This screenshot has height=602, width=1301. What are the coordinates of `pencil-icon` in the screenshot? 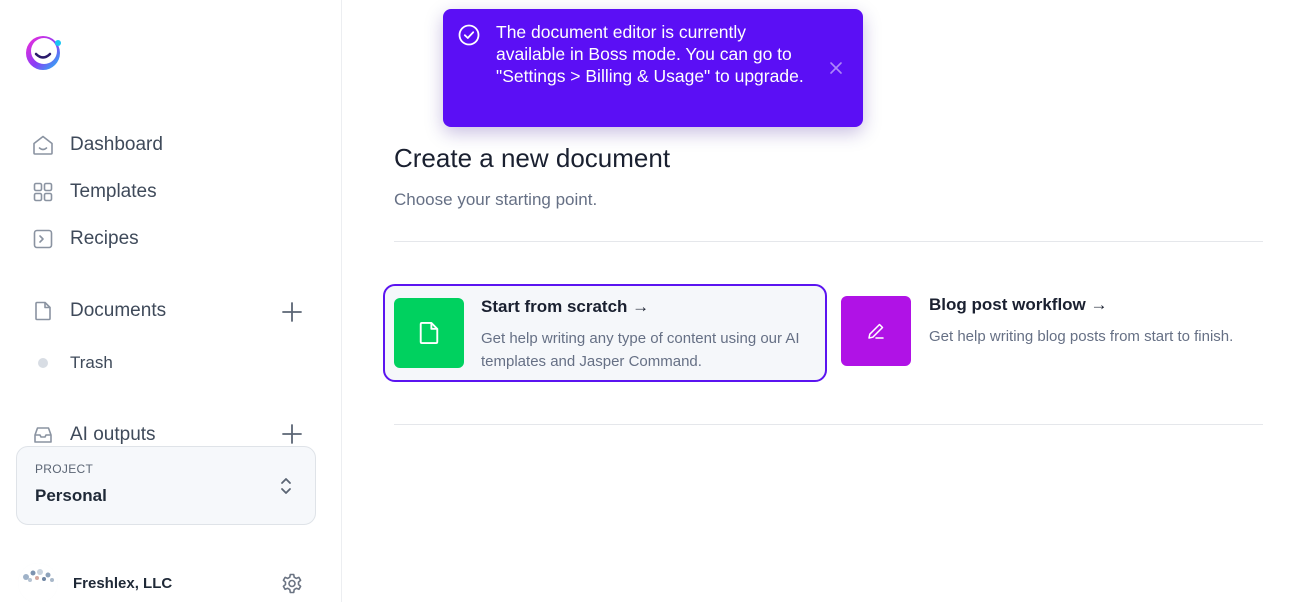 It's located at (876, 331).